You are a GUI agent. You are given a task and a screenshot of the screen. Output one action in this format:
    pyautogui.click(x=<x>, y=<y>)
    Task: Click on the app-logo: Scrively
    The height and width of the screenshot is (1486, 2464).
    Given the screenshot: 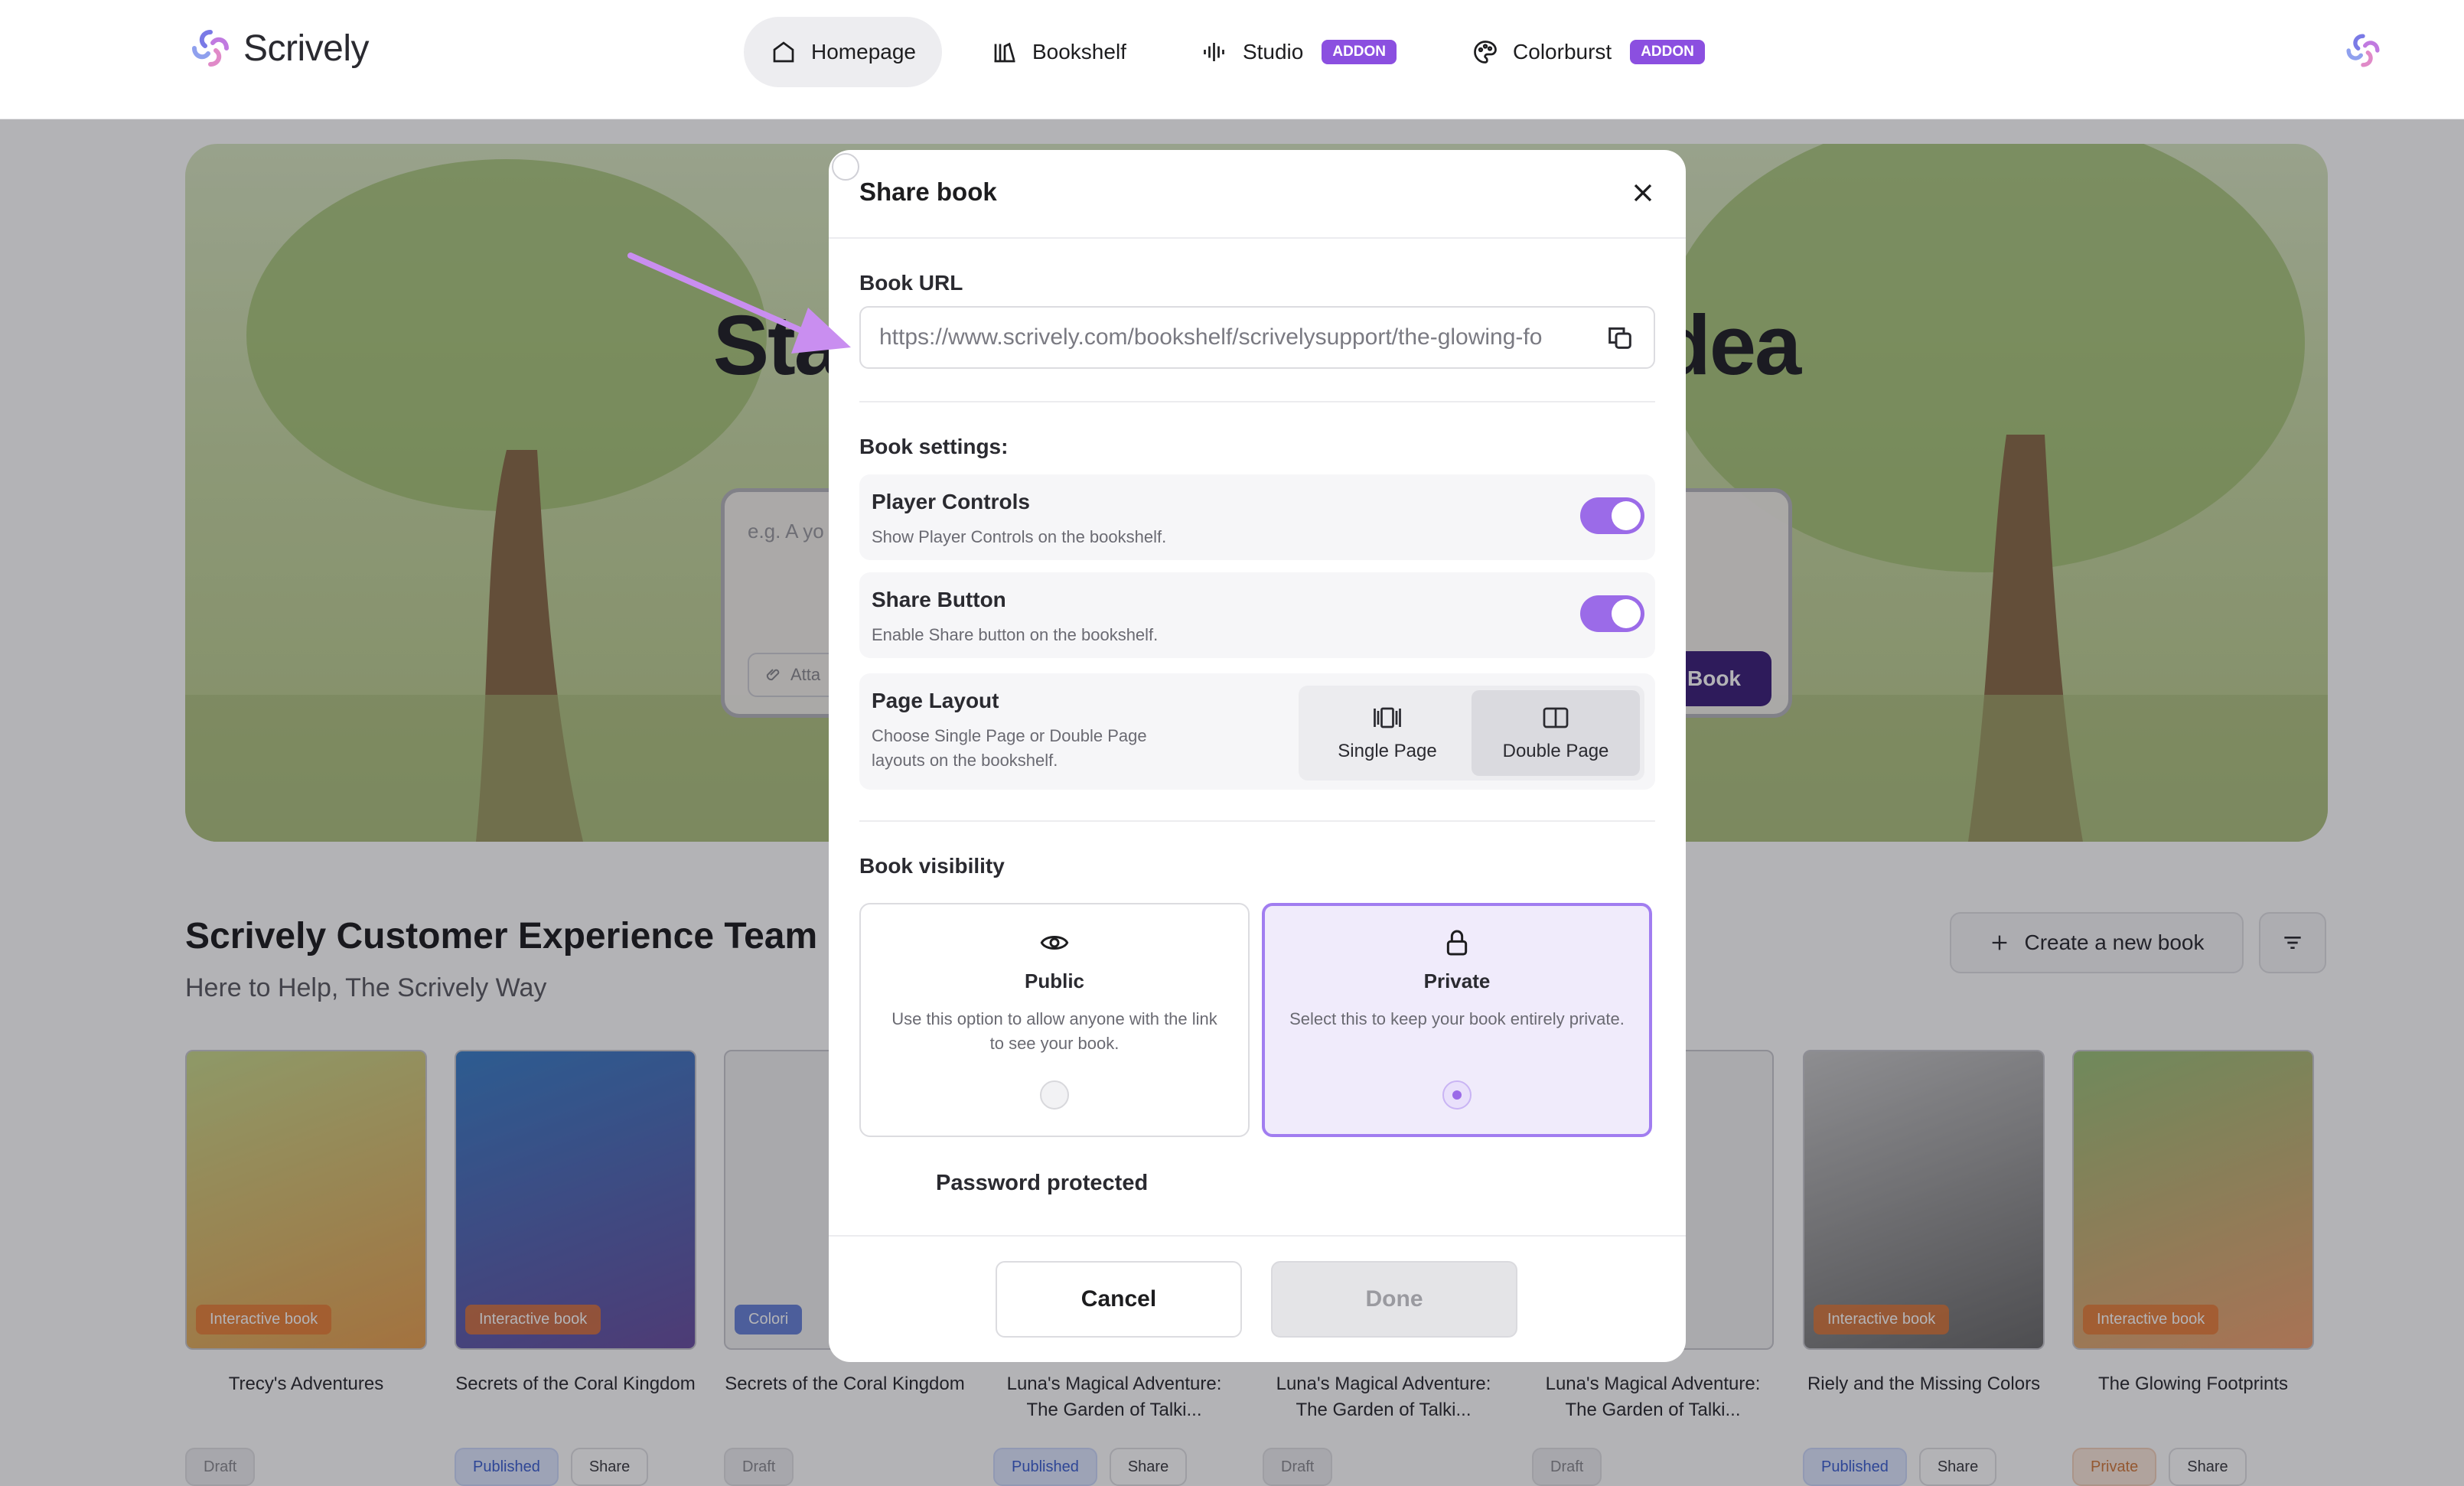 What is the action you would take?
    pyautogui.click(x=279, y=48)
    